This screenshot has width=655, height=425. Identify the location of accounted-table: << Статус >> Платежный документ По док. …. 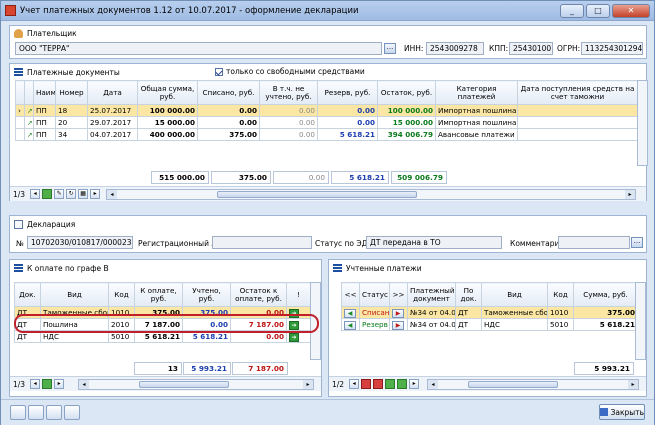
(489, 306).